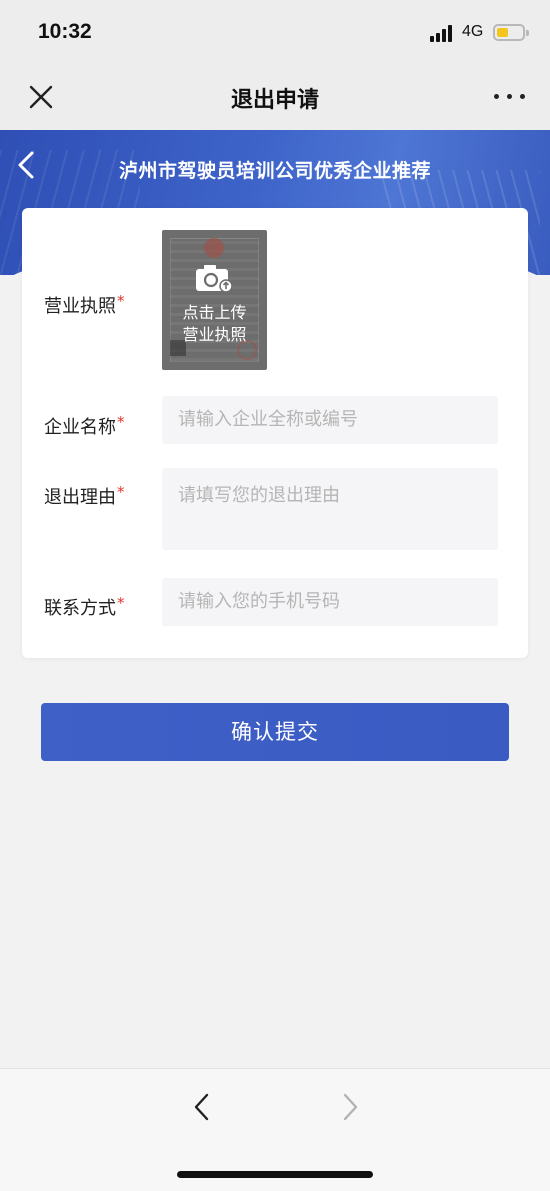  Describe the element at coordinates (214, 279) in the screenshot. I see `camera-upload-icon` at that location.